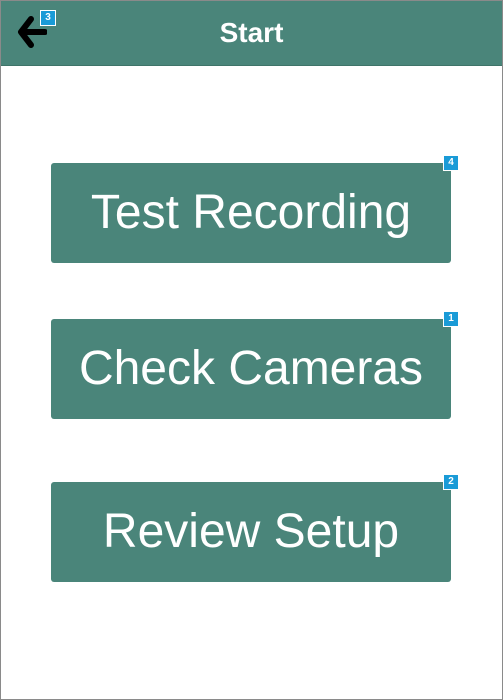 The width and height of the screenshot is (503, 700). I want to click on test-recording-label: Test Recording, so click(251, 212).